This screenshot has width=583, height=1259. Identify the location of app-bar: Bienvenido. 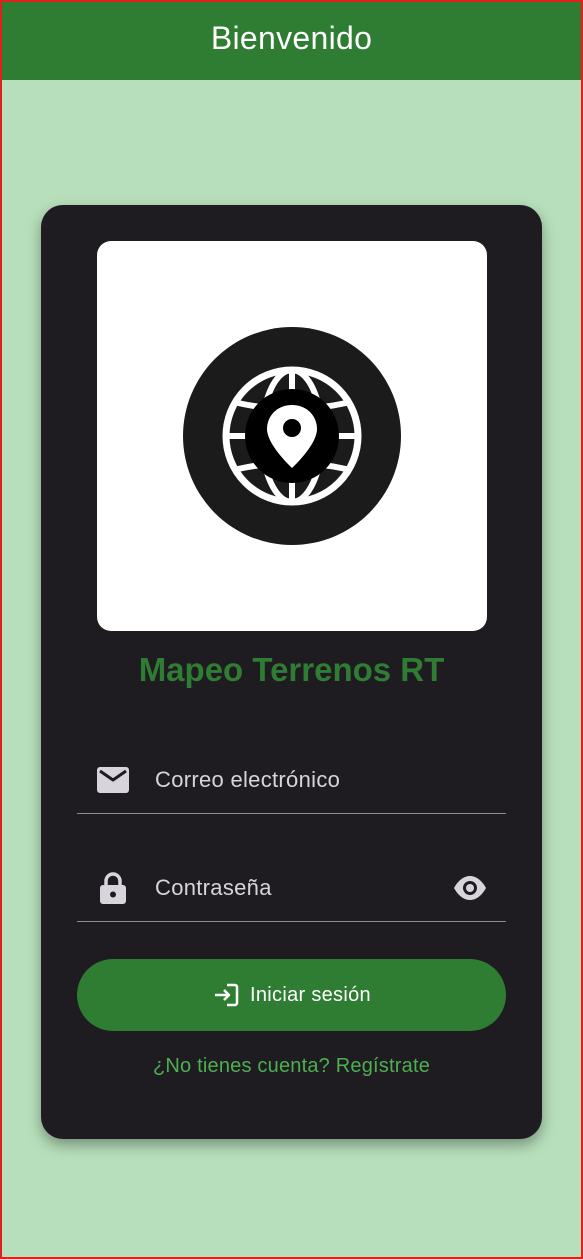
(291, 40).